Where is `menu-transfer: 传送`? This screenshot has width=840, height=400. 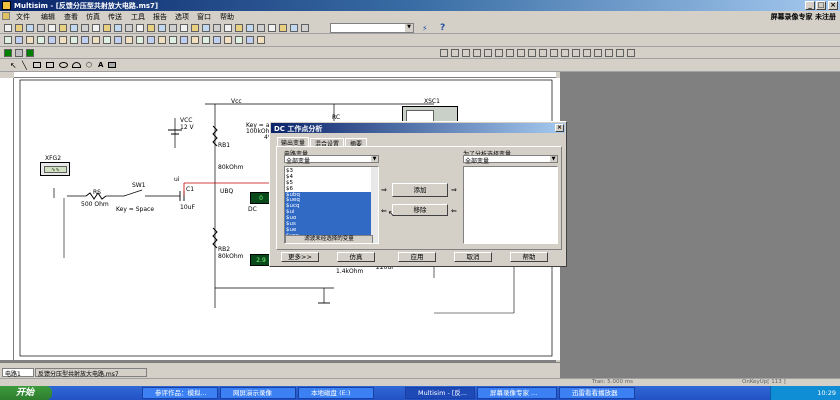
menu-transfer: 传送 is located at coordinates (115, 17).